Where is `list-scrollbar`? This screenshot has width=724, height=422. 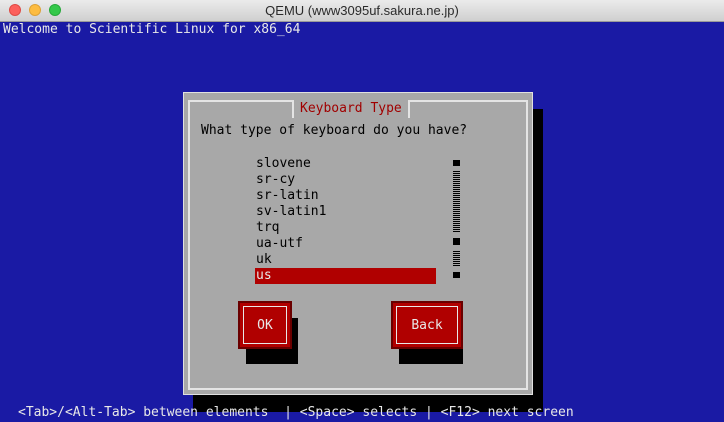 list-scrollbar is located at coordinates (456, 220).